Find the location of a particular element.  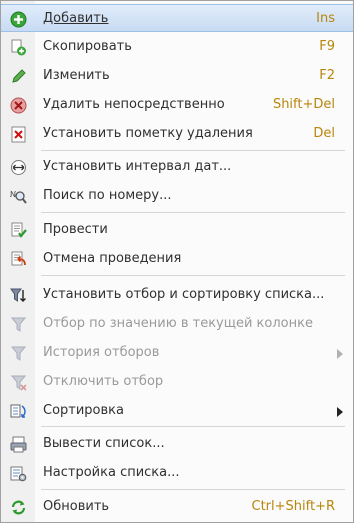

menu-item-shortcut: Ctrl+Shift+R is located at coordinates (293, 506).